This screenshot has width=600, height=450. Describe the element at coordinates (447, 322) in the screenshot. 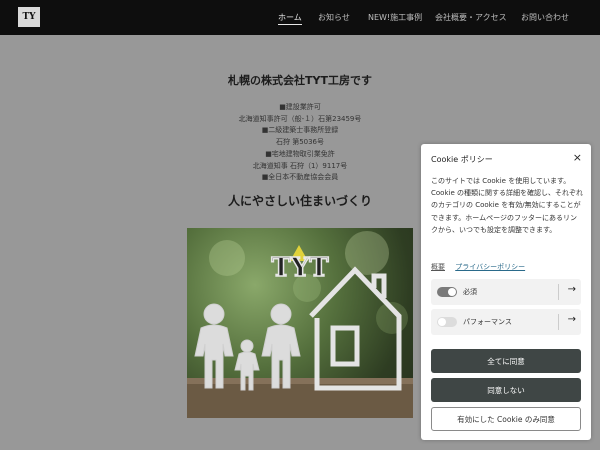

I see `performance-toggle` at that location.